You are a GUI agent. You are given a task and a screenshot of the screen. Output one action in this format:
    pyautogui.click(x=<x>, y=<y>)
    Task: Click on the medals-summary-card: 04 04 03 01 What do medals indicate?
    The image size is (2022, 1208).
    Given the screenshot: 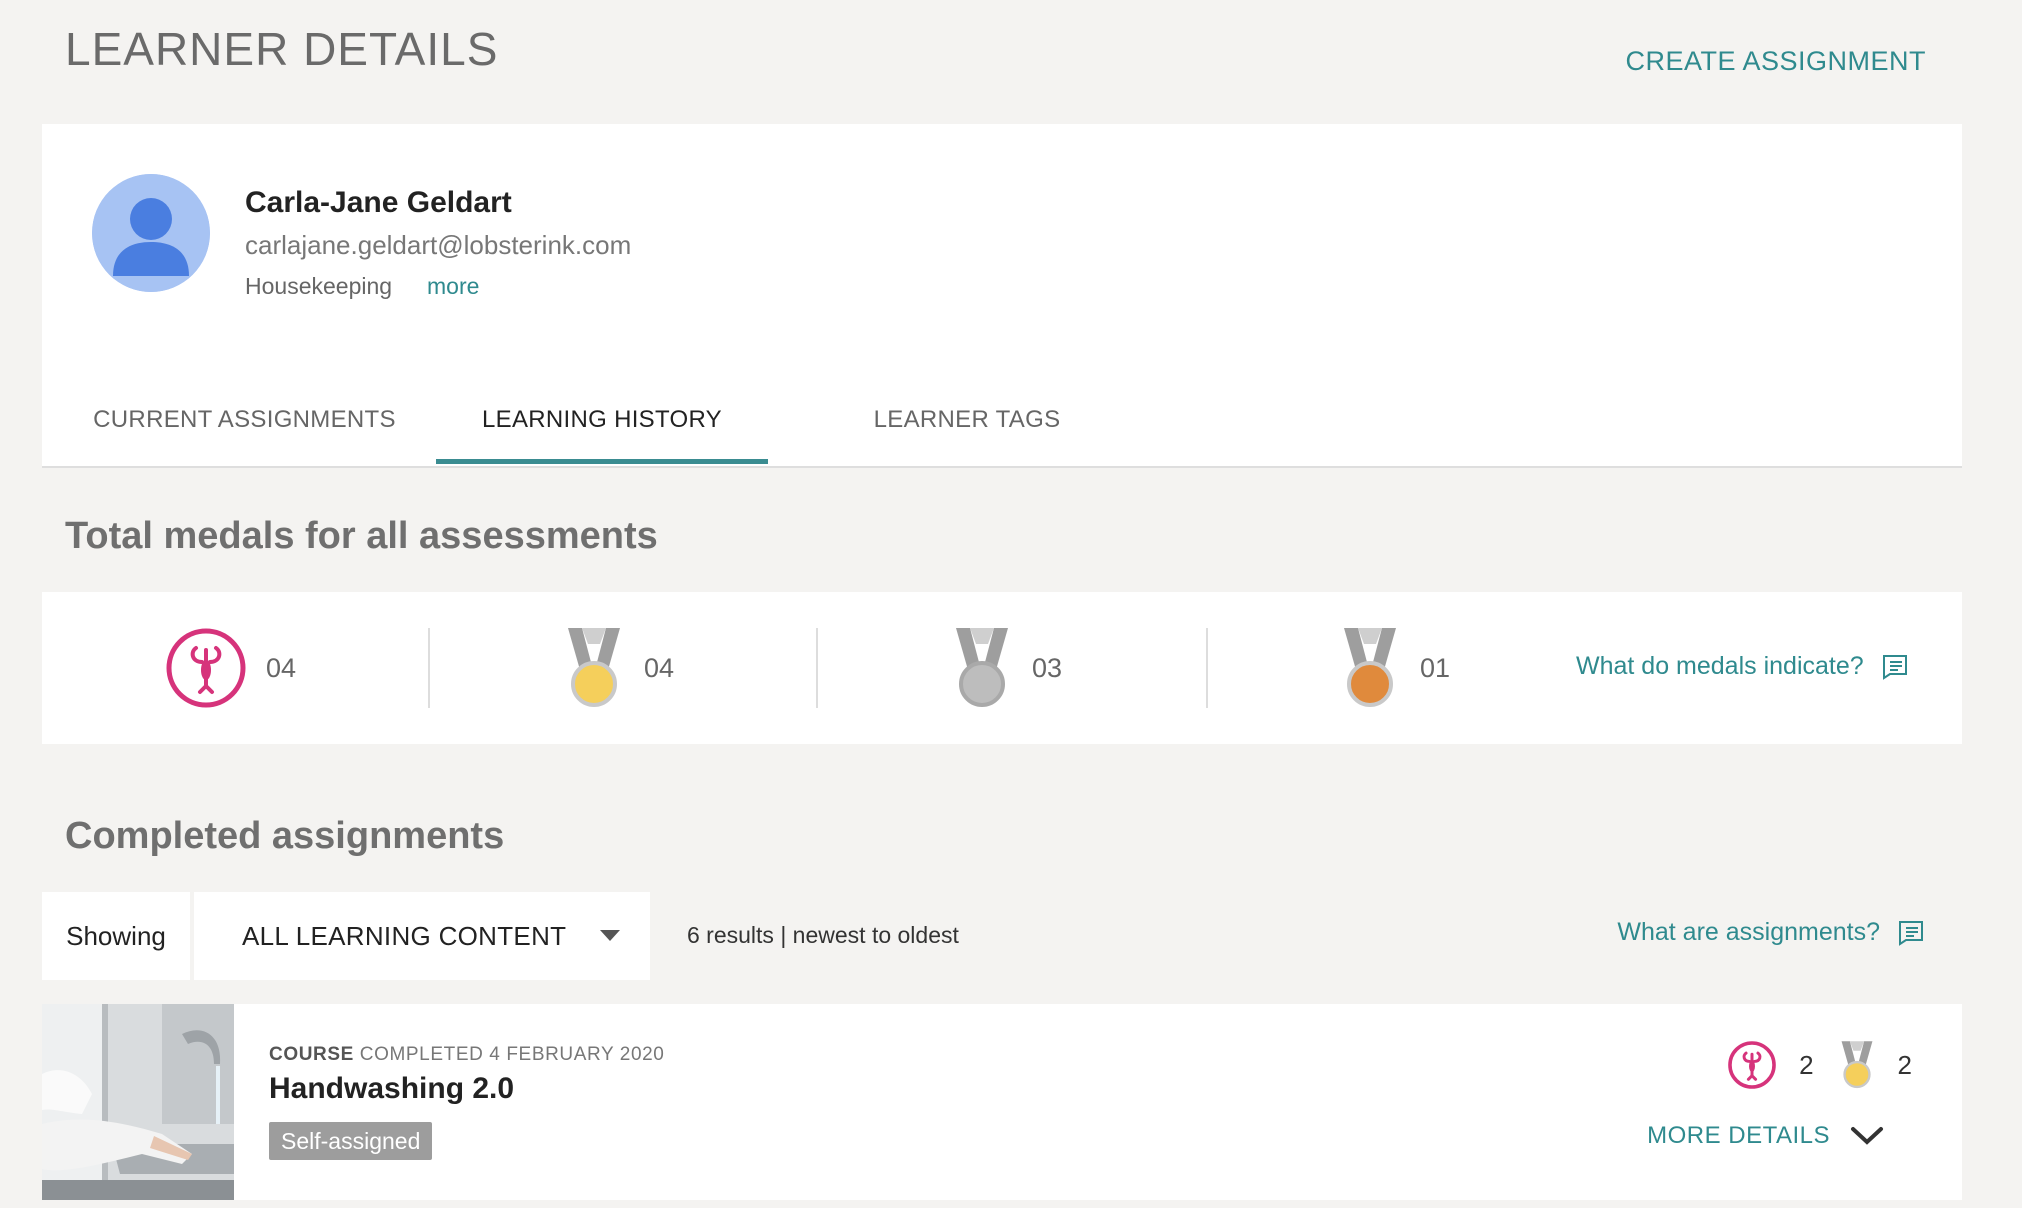 What is the action you would take?
    pyautogui.click(x=1002, y=668)
    